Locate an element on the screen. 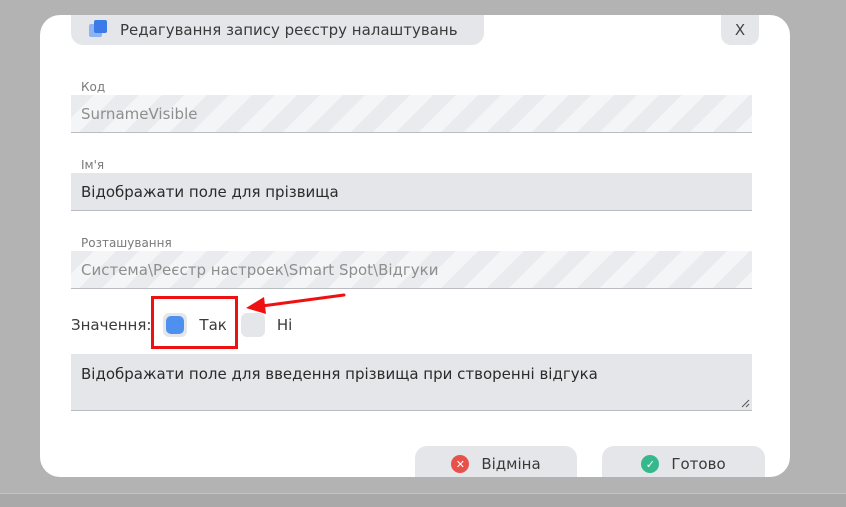 The image size is (846, 507). check-circle-icon: ✓ is located at coordinates (650, 464).